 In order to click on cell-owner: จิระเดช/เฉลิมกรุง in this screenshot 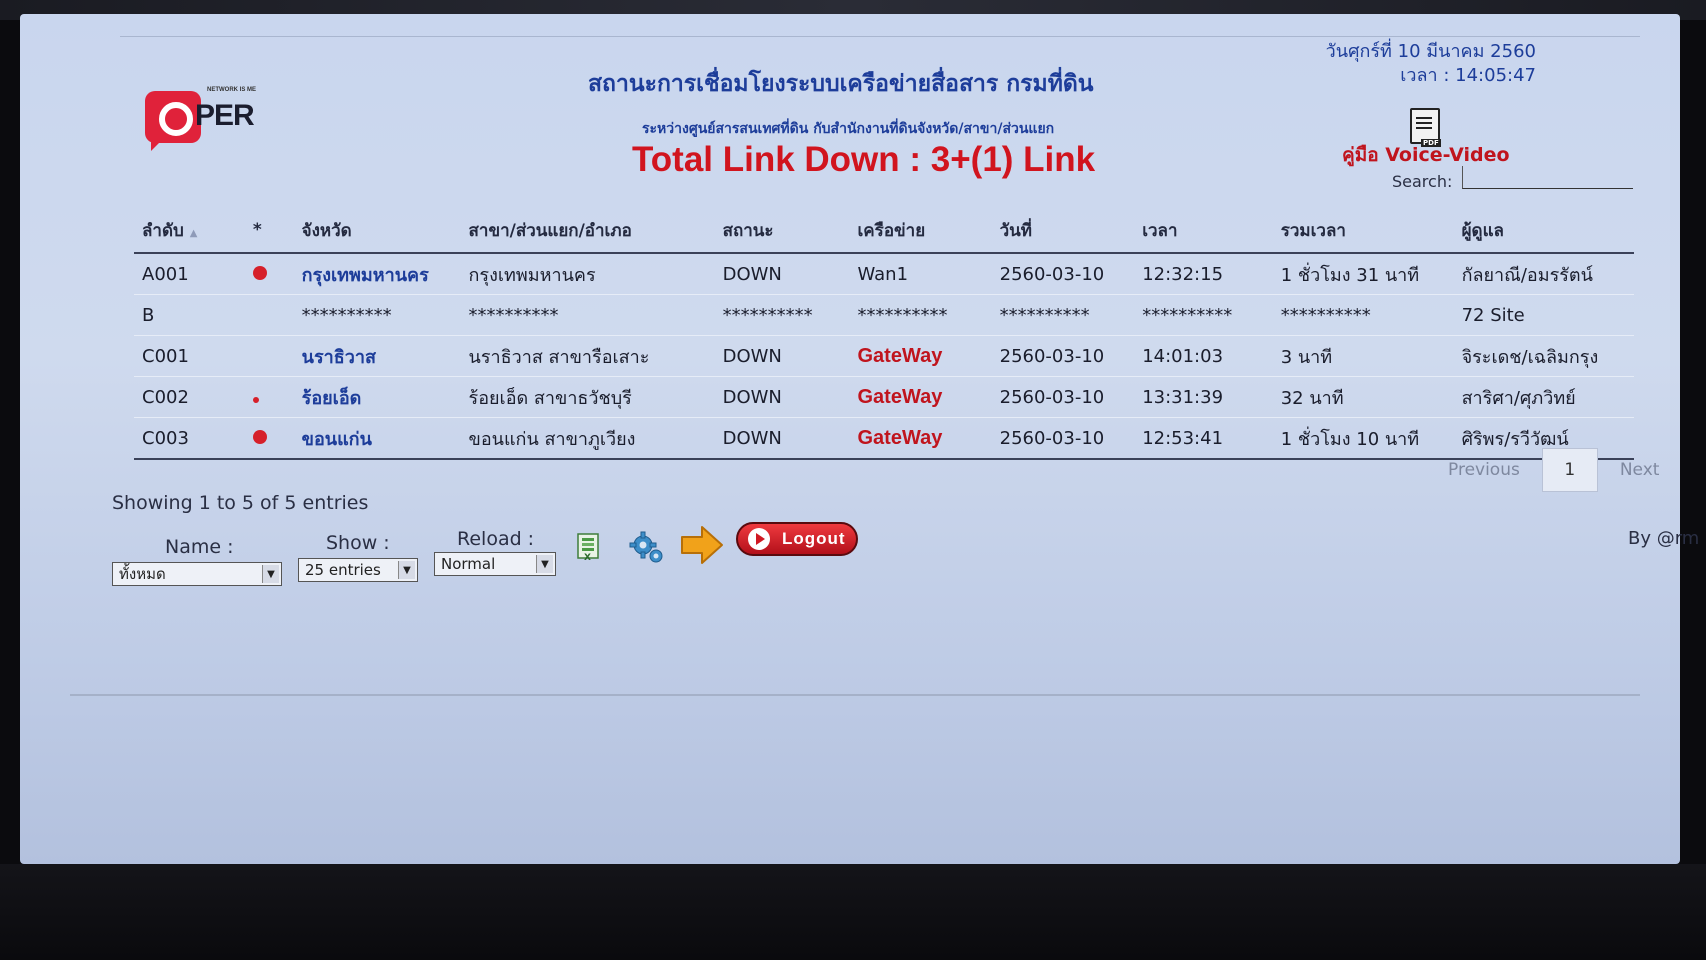, I will do `click(1543, 356)`.